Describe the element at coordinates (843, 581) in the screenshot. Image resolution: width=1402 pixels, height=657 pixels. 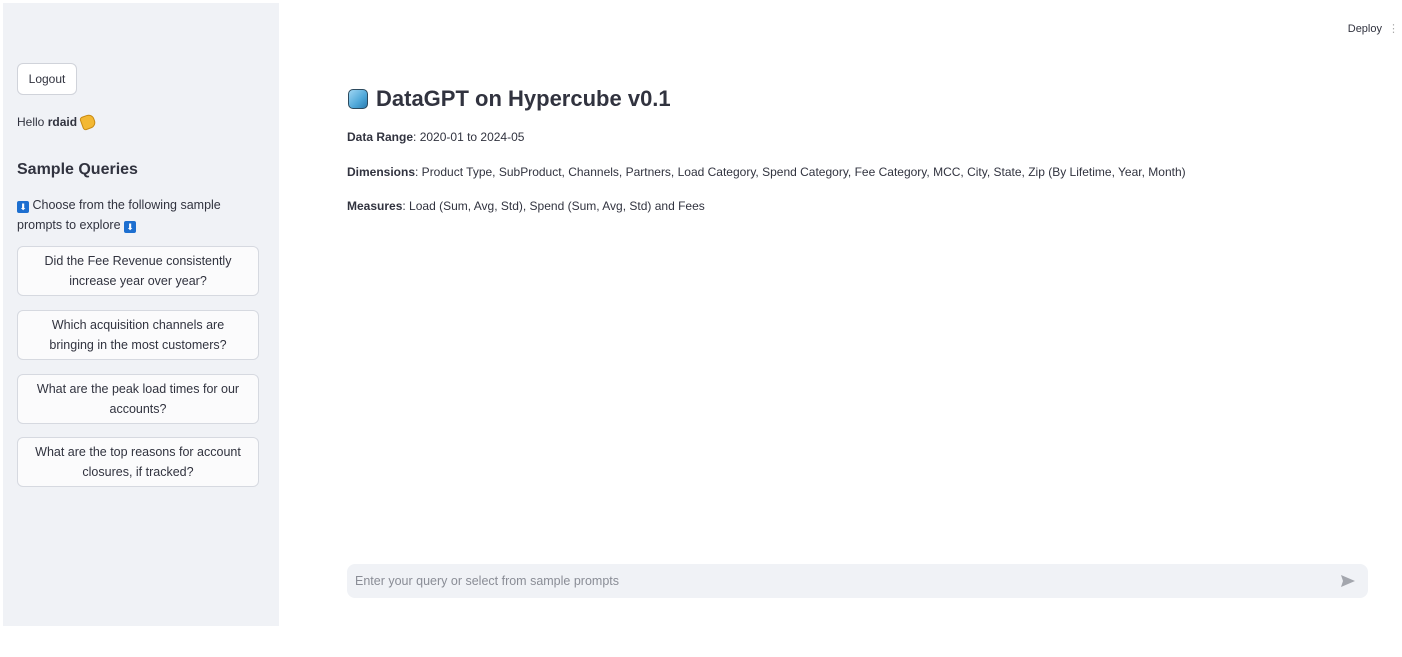
I see `query-input` at that location.